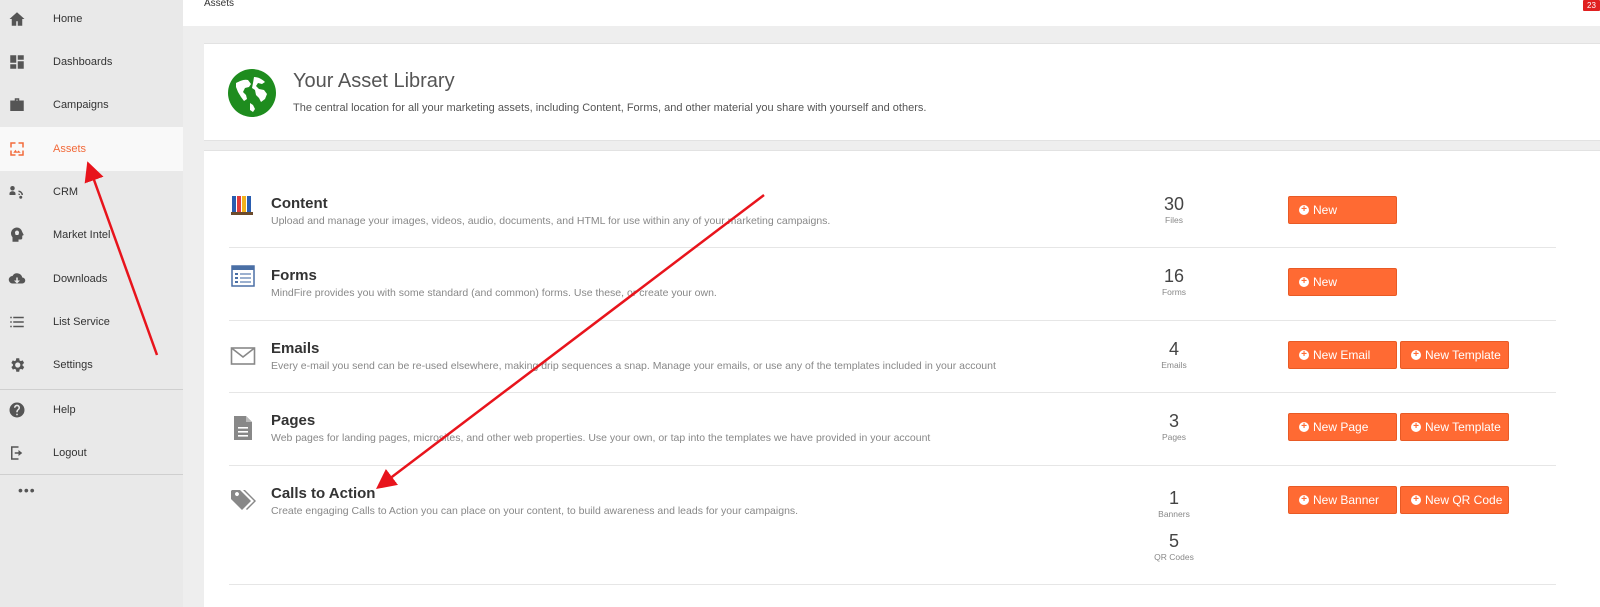 The width and height of the screenshot is (1600, 607). I want to click on sidebar-item-settings: Settings, so click(91, 365).